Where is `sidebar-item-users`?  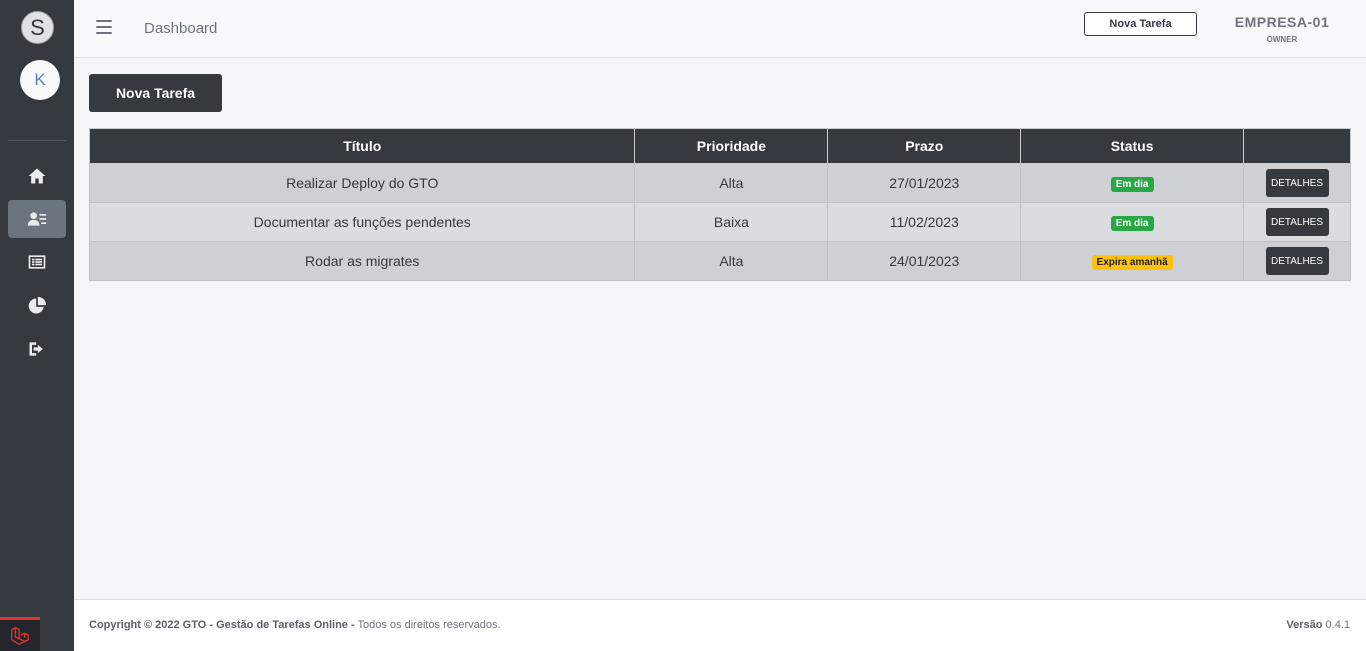 sidebar-item-users is located at coordinates (37, 219).